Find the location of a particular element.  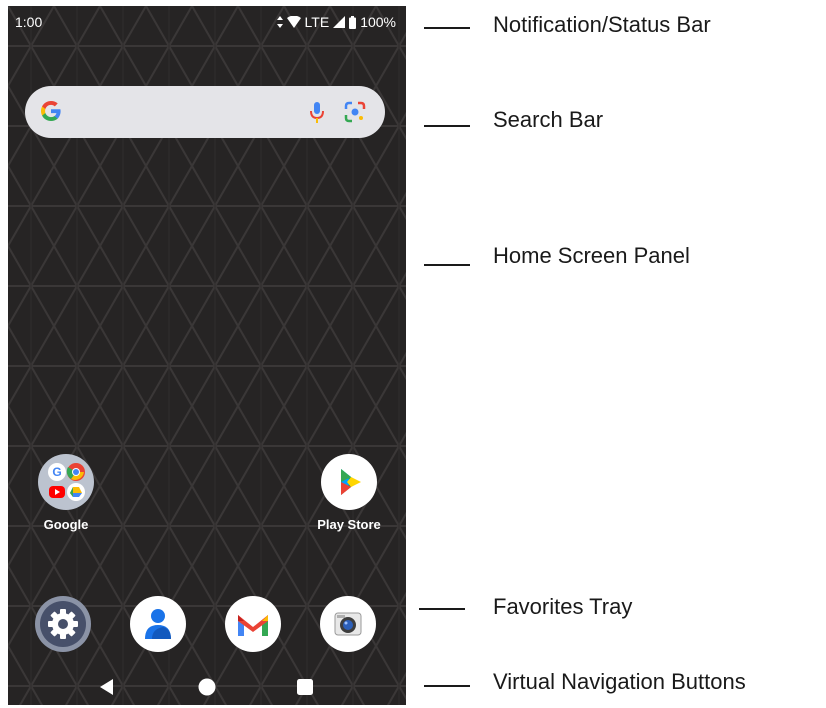

app-play-store: Play Store is located at coordinates (349, 493).